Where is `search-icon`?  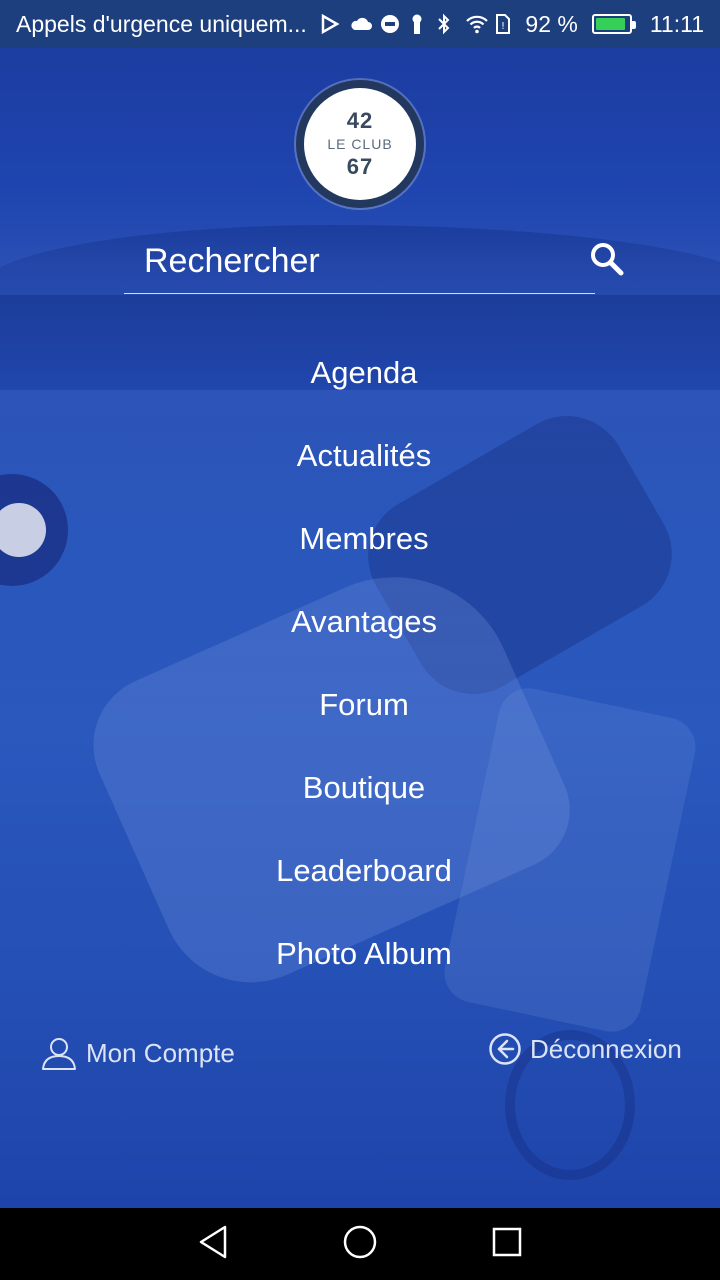 search-icon is located at coordinates (607, 261).